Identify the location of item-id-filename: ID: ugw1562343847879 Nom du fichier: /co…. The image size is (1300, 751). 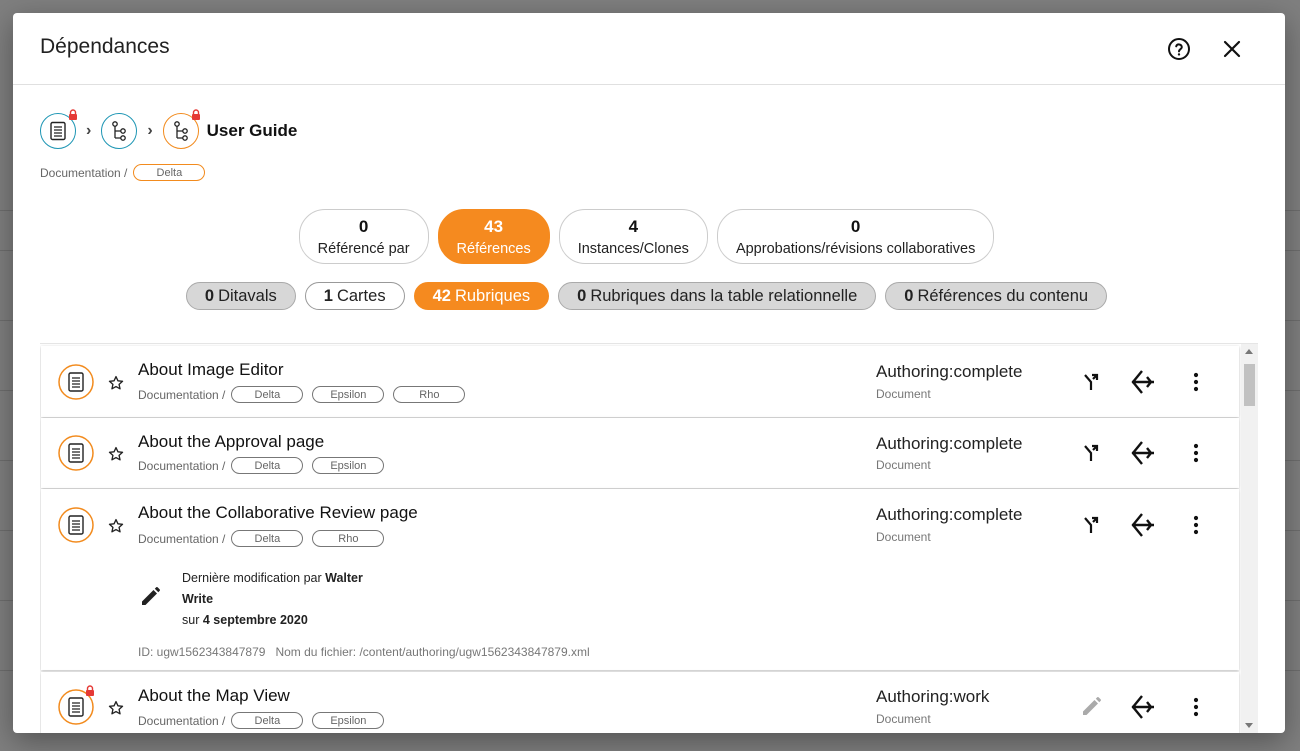
(364, 652).